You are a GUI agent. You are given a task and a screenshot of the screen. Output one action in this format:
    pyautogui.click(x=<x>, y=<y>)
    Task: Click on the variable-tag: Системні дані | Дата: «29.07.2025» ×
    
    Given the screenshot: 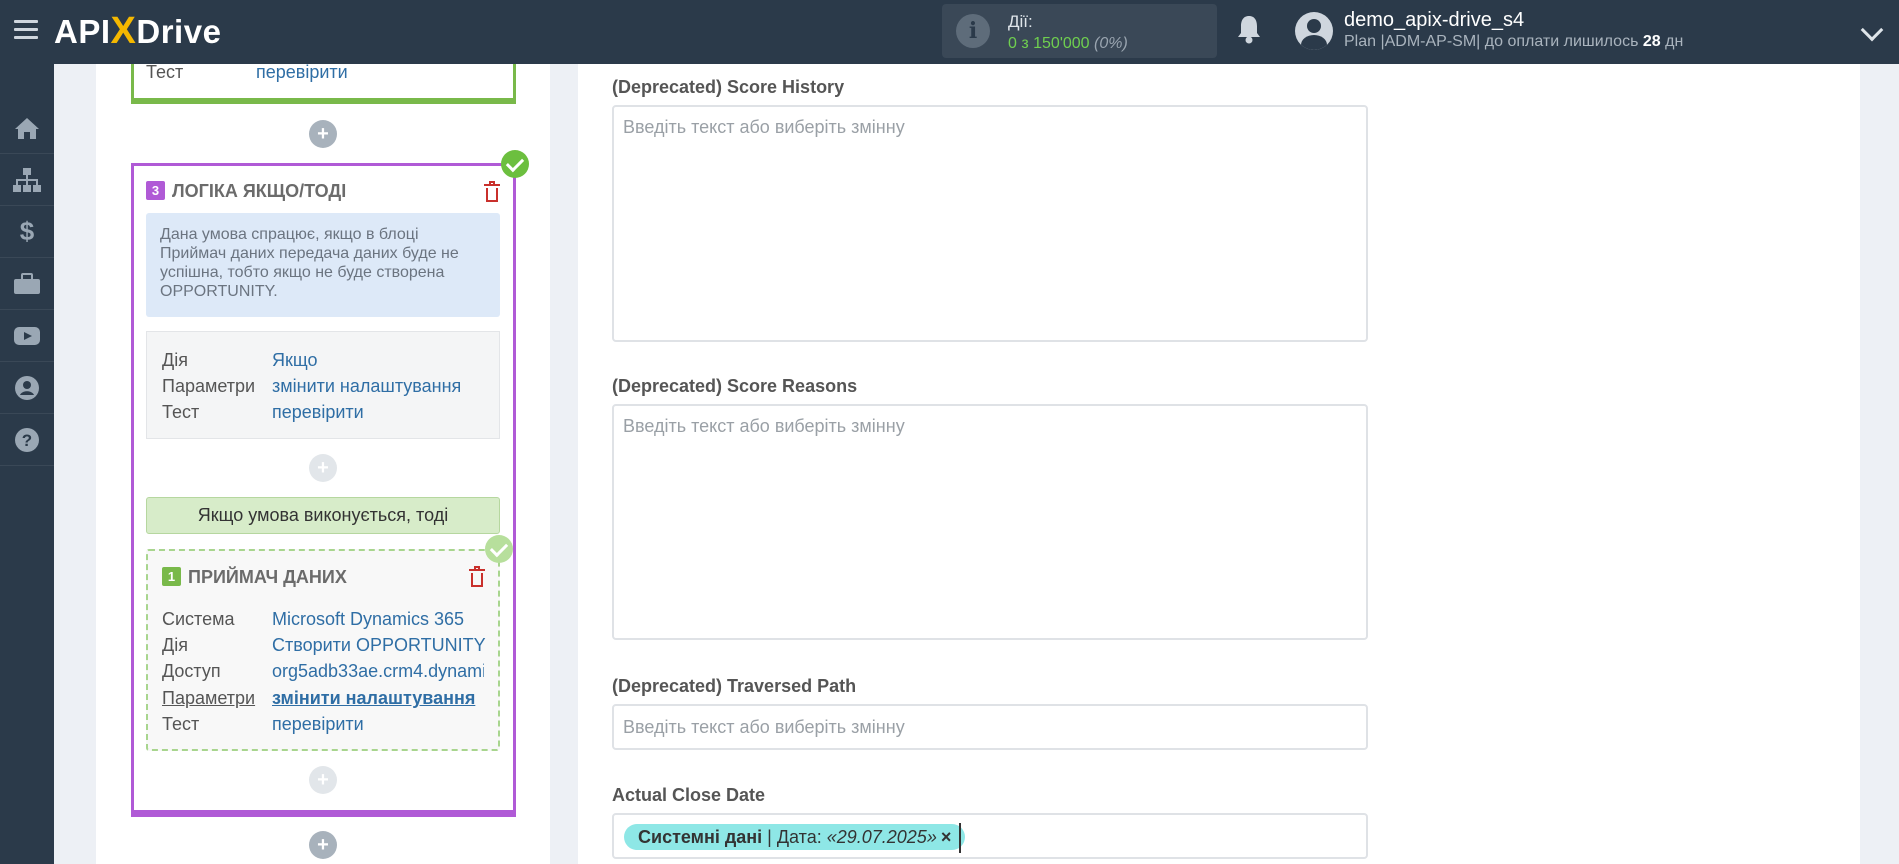 What is the action you would take?
    pyautogui.click(x=795, y=837)
    